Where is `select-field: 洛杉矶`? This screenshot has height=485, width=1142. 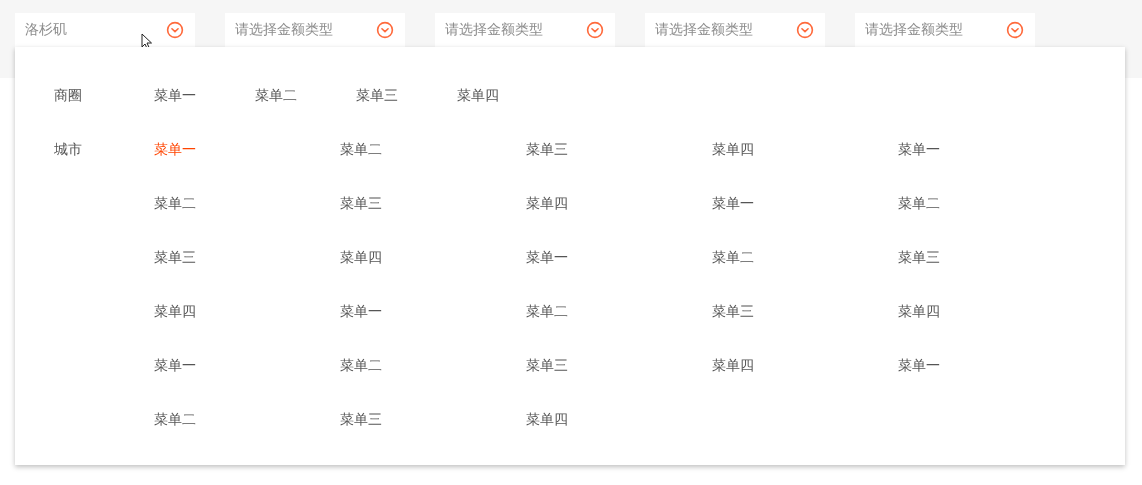
select-field: 洛杉矶 is located at coordinates (105, 30).